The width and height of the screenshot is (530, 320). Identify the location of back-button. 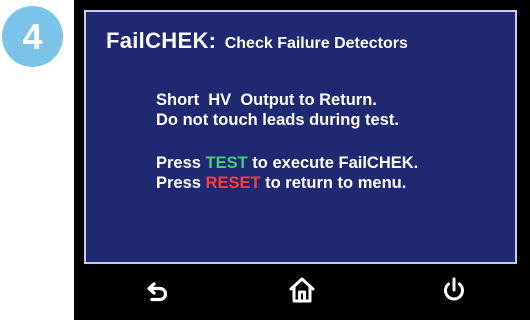
(158, 290).